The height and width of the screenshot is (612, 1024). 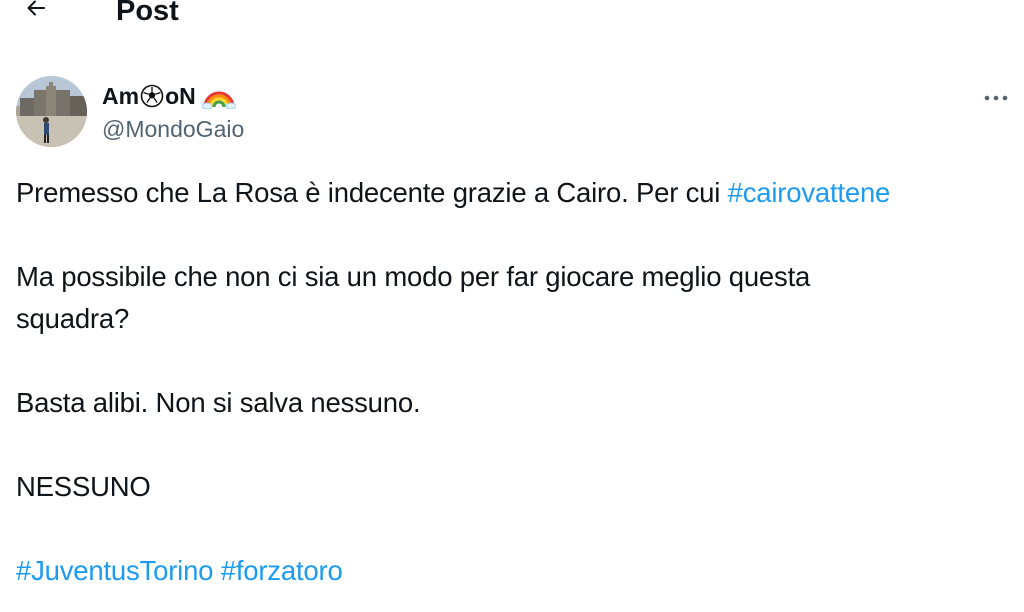 I want to click on post-line: NESSUNO, so click(x=83, y=486).